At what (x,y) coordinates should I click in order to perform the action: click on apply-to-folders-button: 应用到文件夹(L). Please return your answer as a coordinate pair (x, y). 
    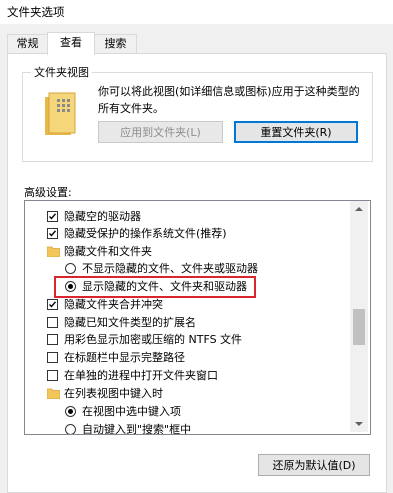
    Looking at the image, I should click on (160, 132).